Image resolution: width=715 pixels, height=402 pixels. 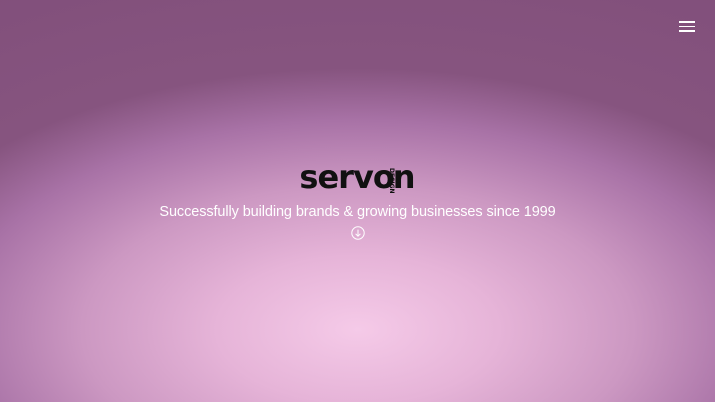 I want to click on scroll-down-icon, so click(x=357, y=233).